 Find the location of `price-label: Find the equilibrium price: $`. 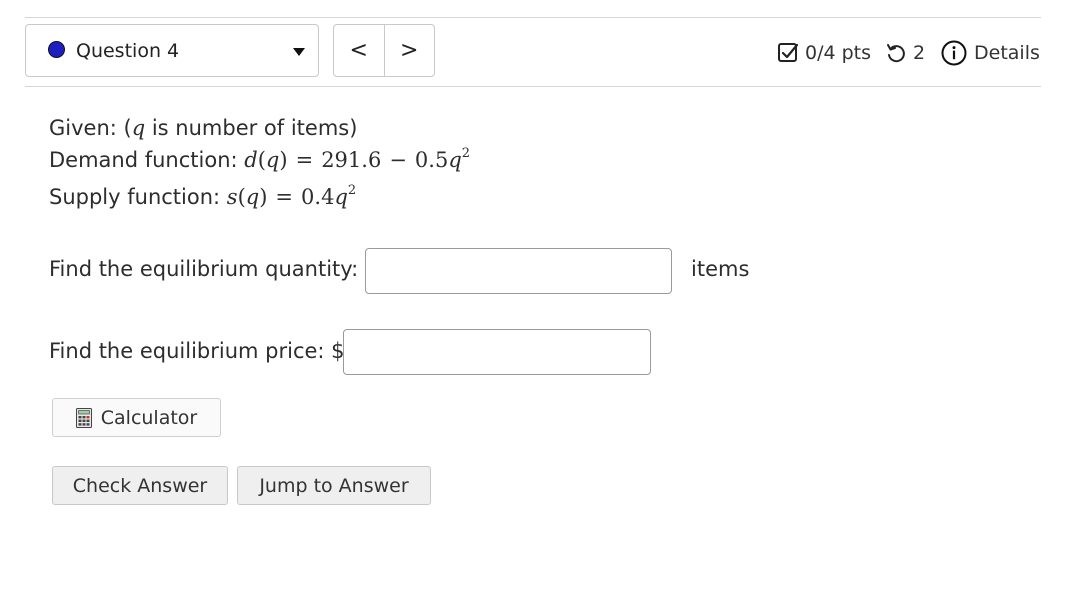

price-label: Find the equilibrium price: $ is located at coordinates (197, 351).